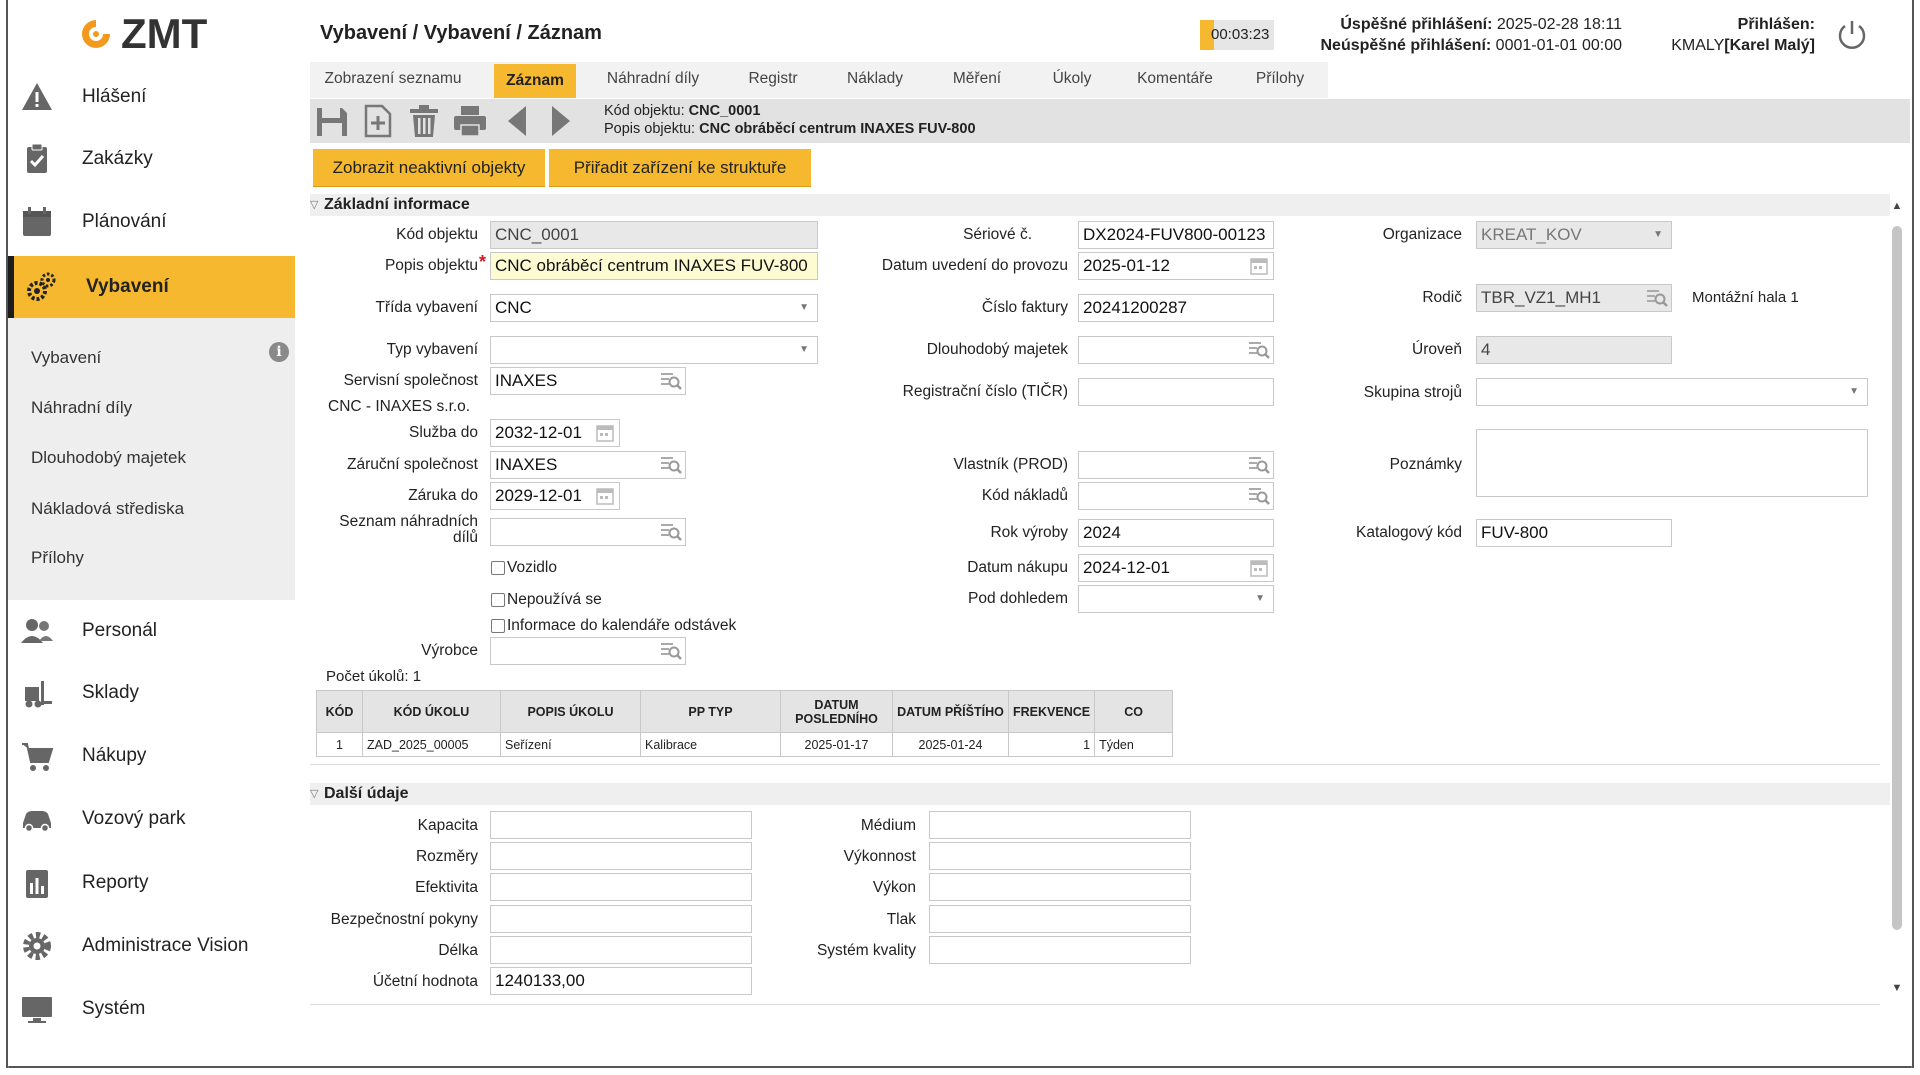  What do you see at coordinates (1574, 298) in the screenshot?
I see `rodic-field: TBR_VZ1_MH1` at bounding box center [1574, 298].